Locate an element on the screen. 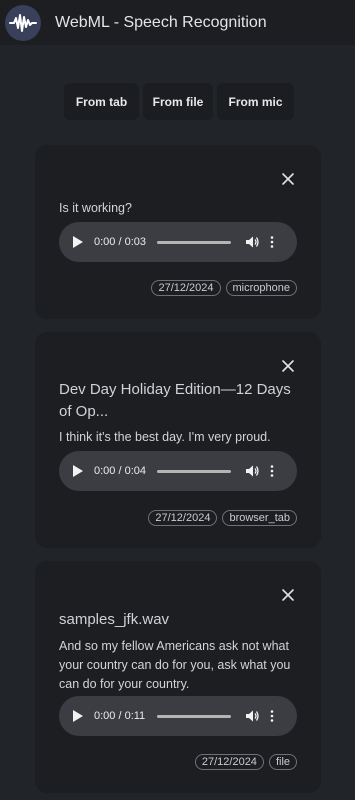 This screenshot has width=355, height=800. app-title: WebML - Speech Recognition is located at coordinates (161, 22).